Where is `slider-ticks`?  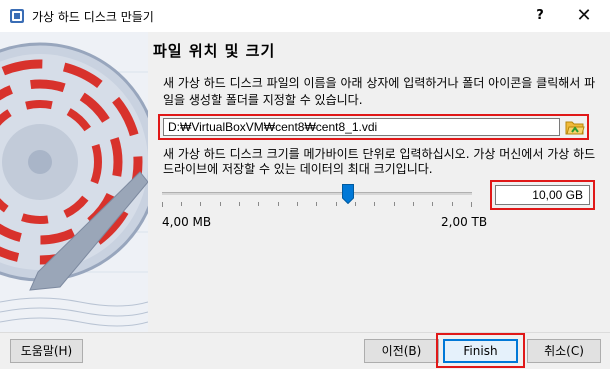
slider-ticks is located at coordinates (317, 204).